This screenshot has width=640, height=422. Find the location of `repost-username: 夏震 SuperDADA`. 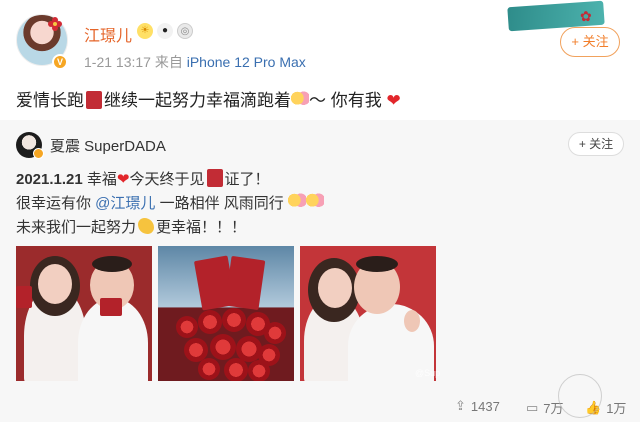

repost-username: 夏震 SuperDADA is located at coordinates (108, 145).